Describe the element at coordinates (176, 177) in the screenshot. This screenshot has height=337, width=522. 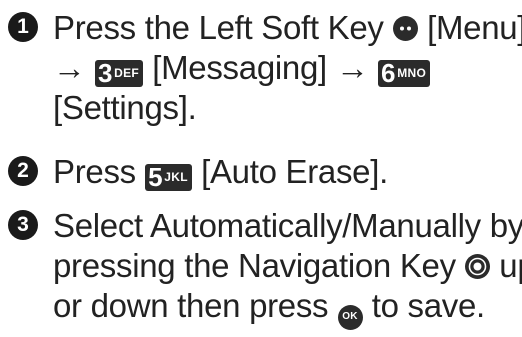
I see `key-letters: JKL` at that location.